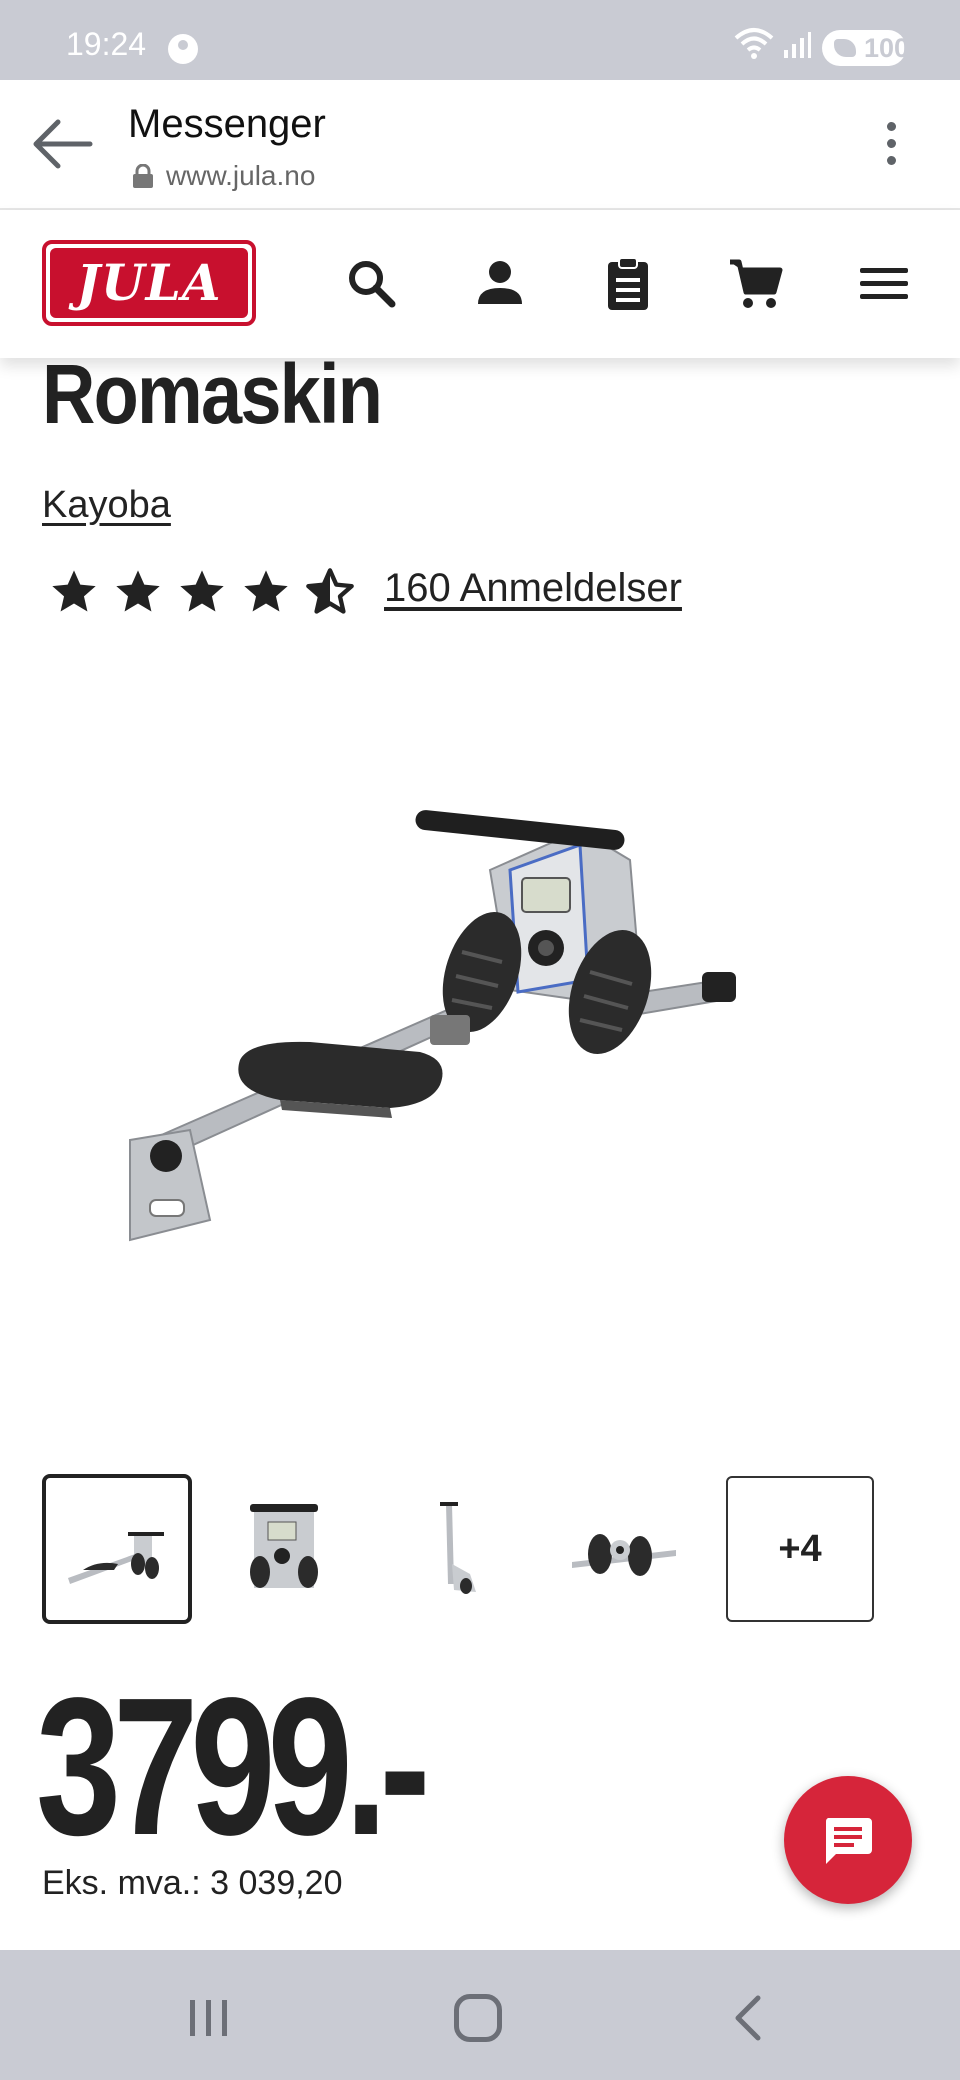 This screenshot has height=2080, width=960. What do you see at coordinates (797, 45) in the screenshot?
I see `signal-icon` at bounding box center [797, 45].